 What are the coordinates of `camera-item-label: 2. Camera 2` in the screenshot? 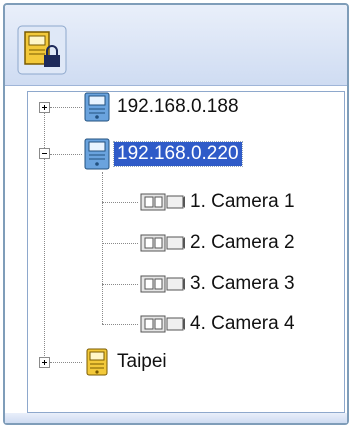 It's located at (242, 243).